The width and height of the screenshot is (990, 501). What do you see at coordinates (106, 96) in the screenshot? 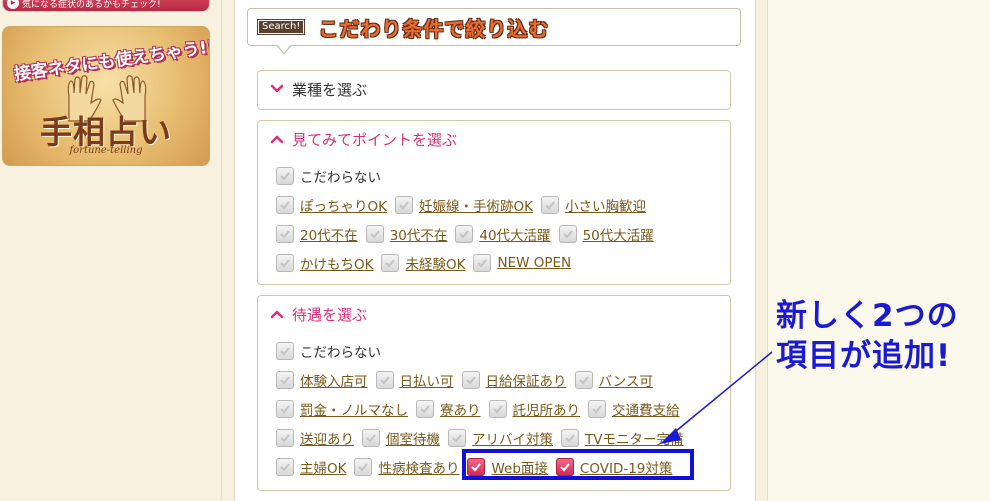
I see `palm-reading-banner: 接客ネタにも使えちゃう!! 手相占い fortune-telling` at bounding box center [106, 96].